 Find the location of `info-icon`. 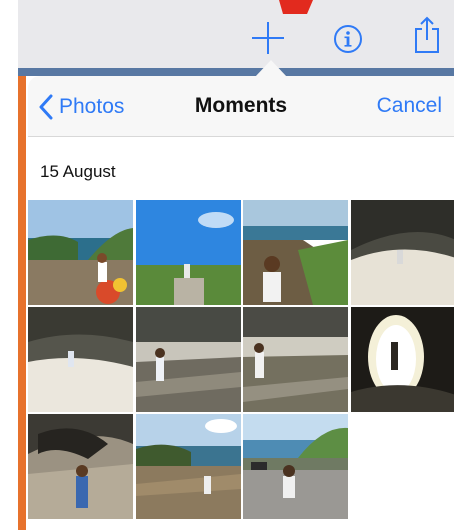

info-icon is located at coordinates (348, 39).